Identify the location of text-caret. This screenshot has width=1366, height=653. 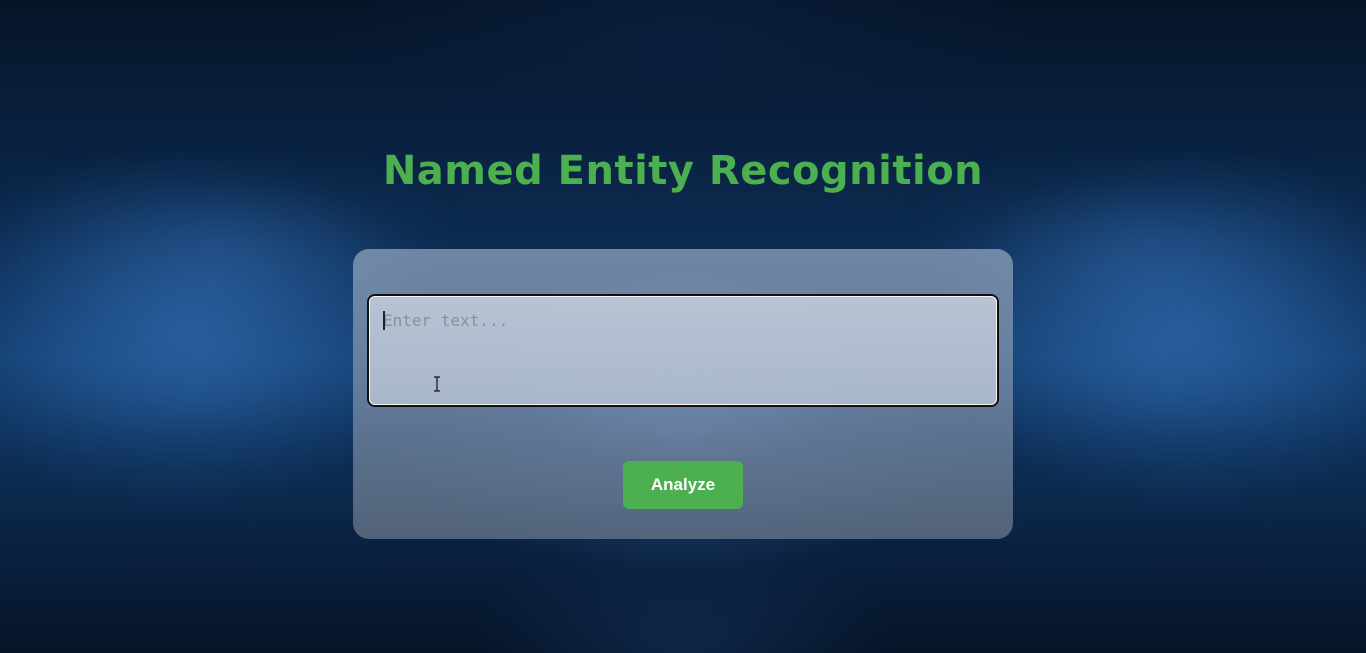
(384, 320).